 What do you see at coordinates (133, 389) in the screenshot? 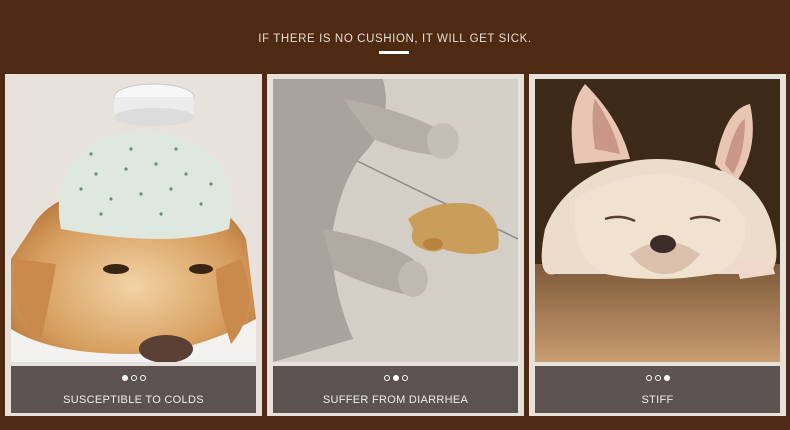
I see `caption-bar: SUSCEPTIBLE TO COLDS` at bounding box center [133, 389].